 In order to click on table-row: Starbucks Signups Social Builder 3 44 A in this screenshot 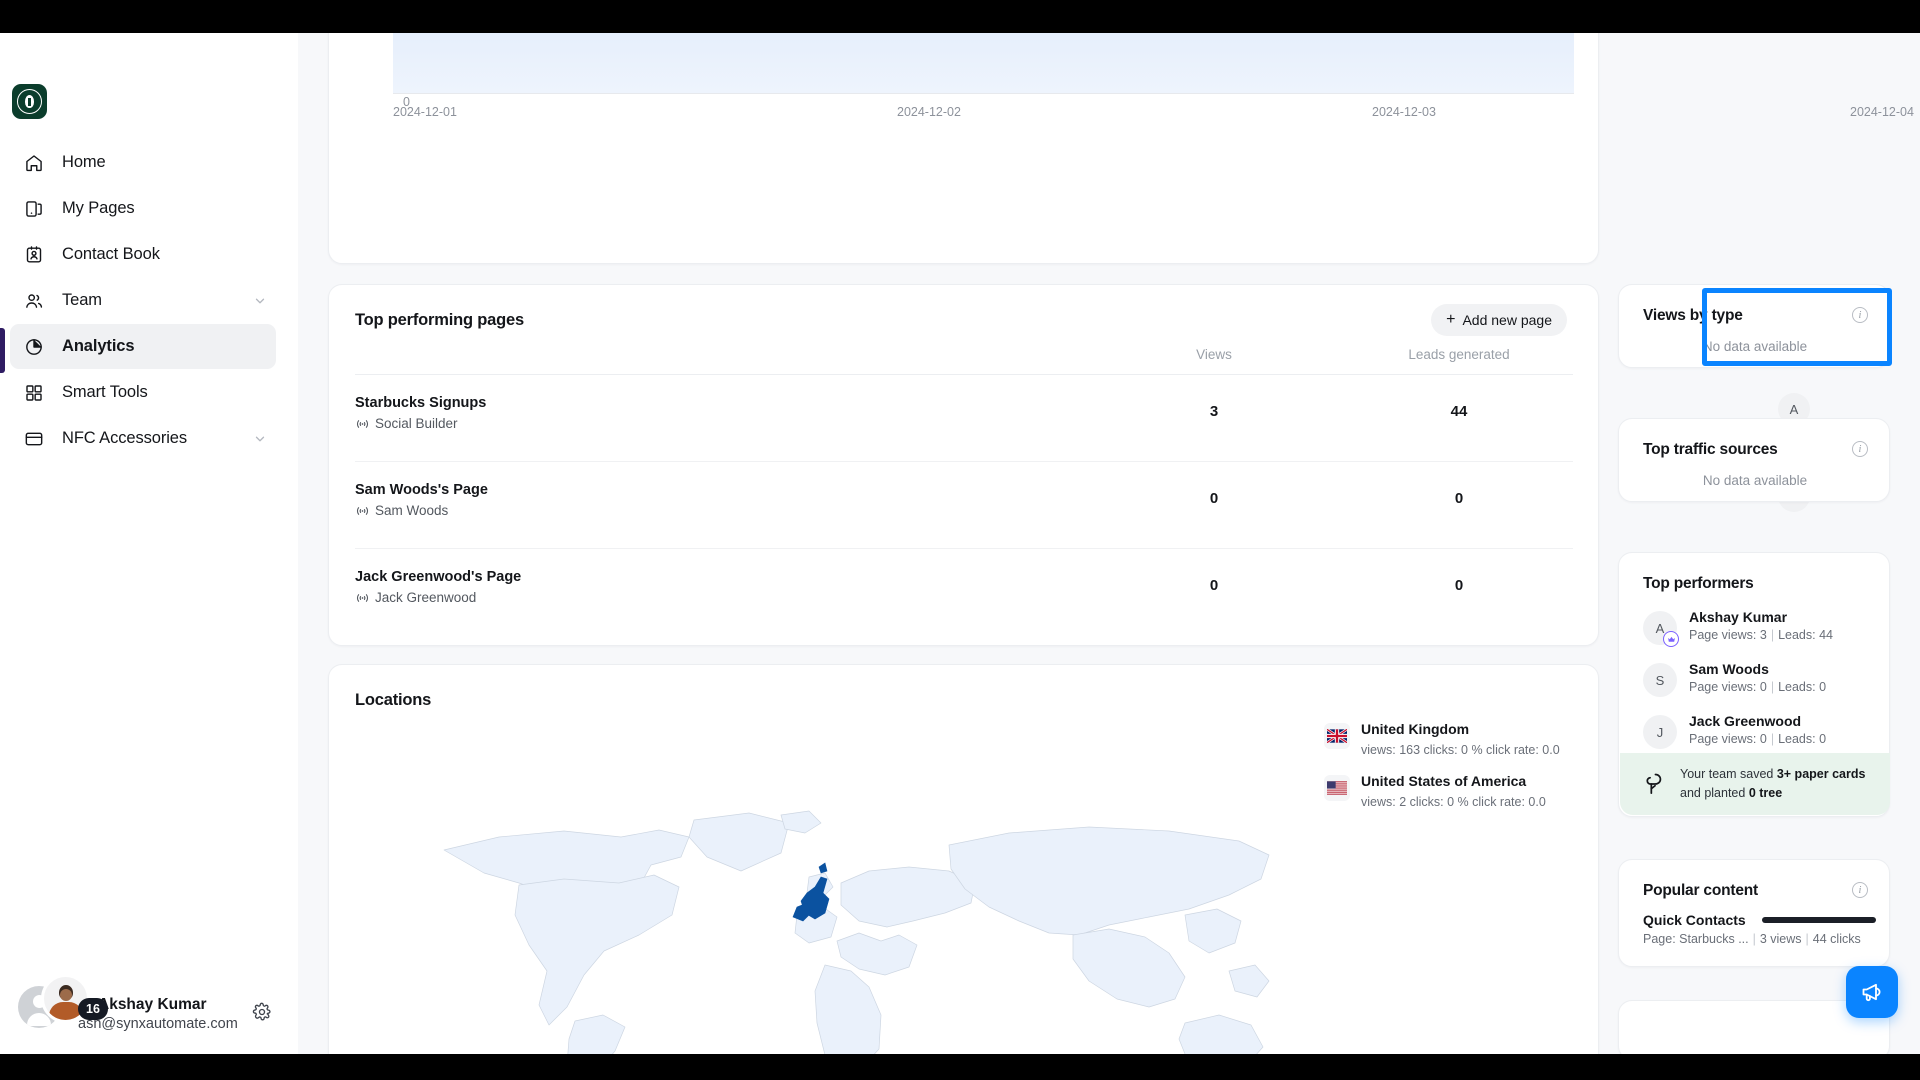, I will do `click(1069, 418)`.